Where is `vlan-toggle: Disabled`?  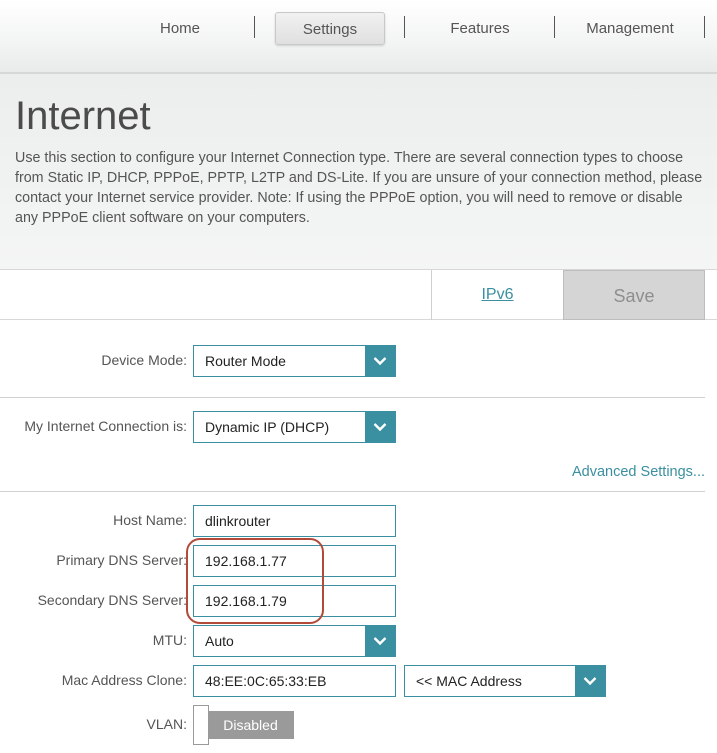
vlan-toggle: Disabled is located at coordinates (243, 725).